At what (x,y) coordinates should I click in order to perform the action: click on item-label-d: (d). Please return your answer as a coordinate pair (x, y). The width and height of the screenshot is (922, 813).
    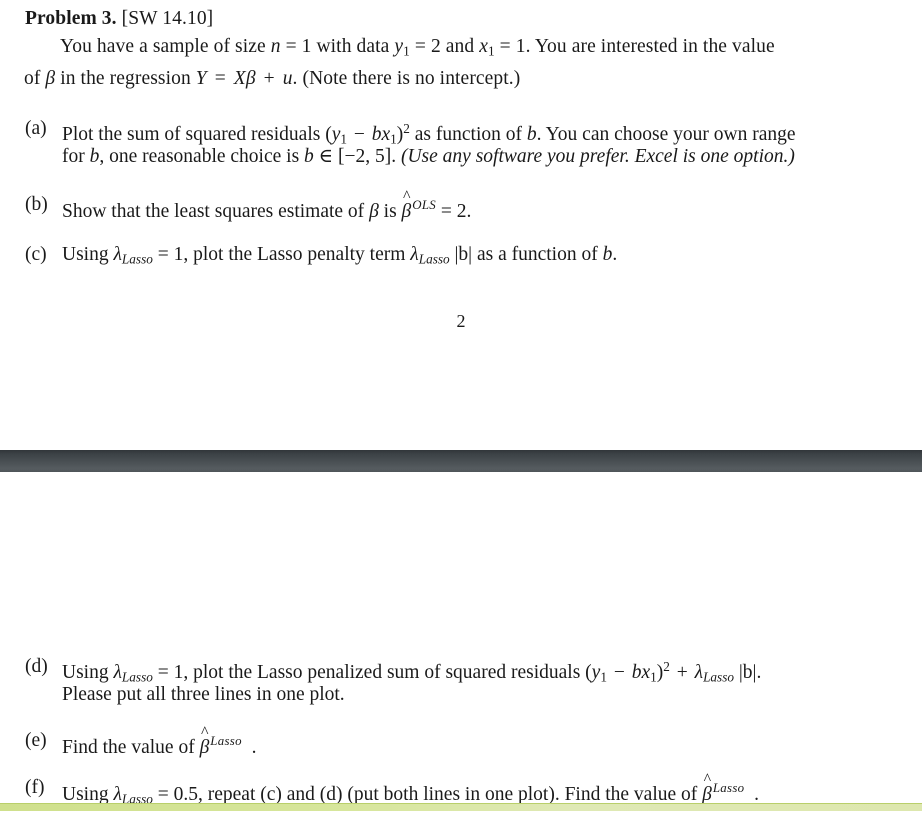
    Looking at the image, I should click on (36, 666).